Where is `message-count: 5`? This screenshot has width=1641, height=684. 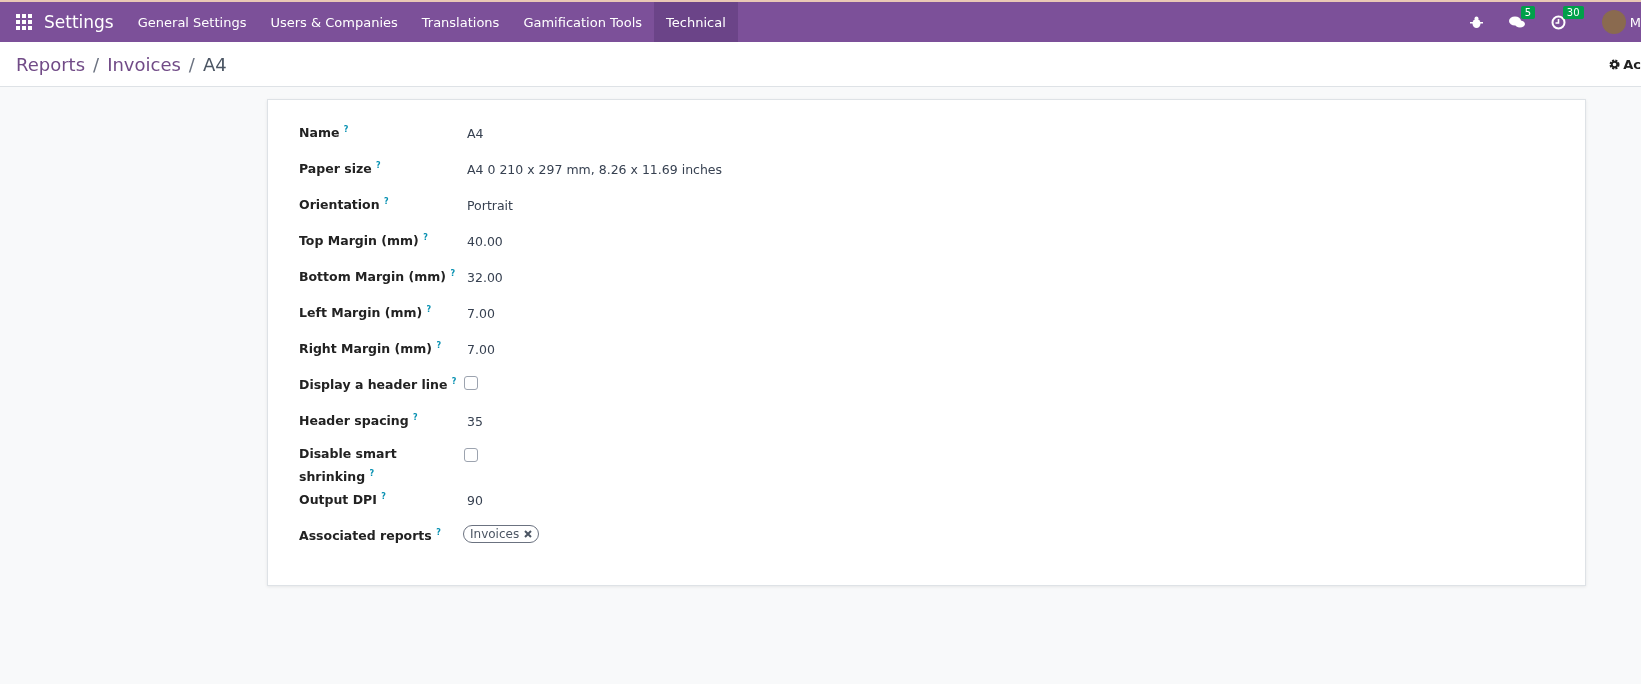
message-count: 5 is located at coordinates (1528, 12).